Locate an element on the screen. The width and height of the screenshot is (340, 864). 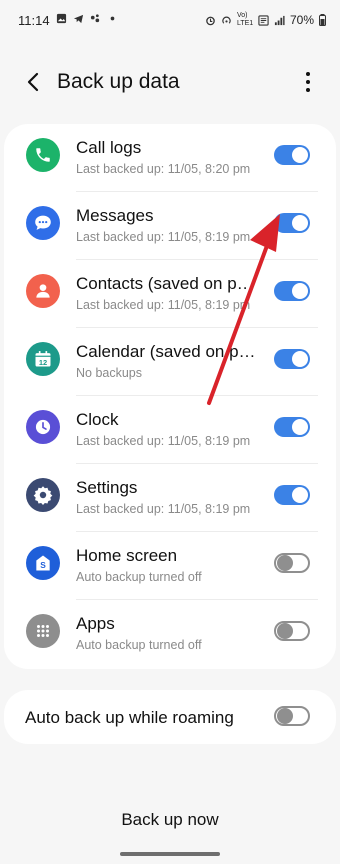
settings-toggle is located at coordinates (292, 495).